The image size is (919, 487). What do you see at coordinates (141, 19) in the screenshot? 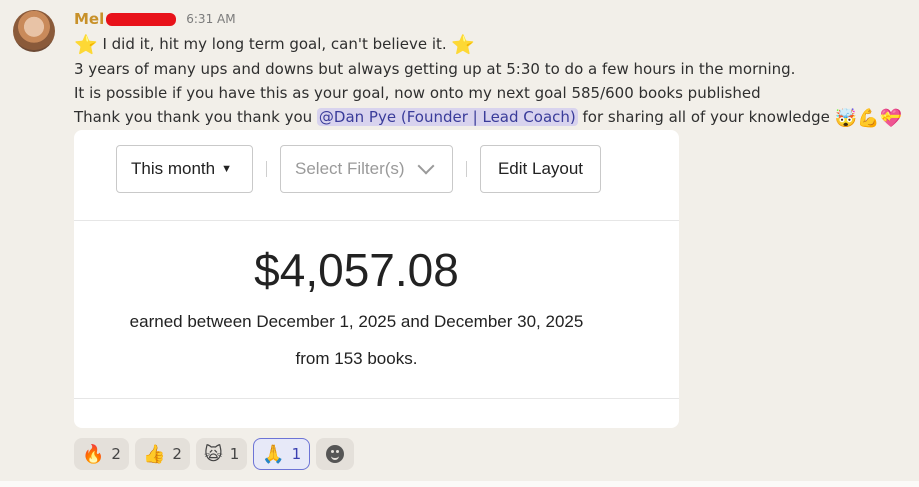
I see `redacted-name-mark` at bounding box center [141, 19].